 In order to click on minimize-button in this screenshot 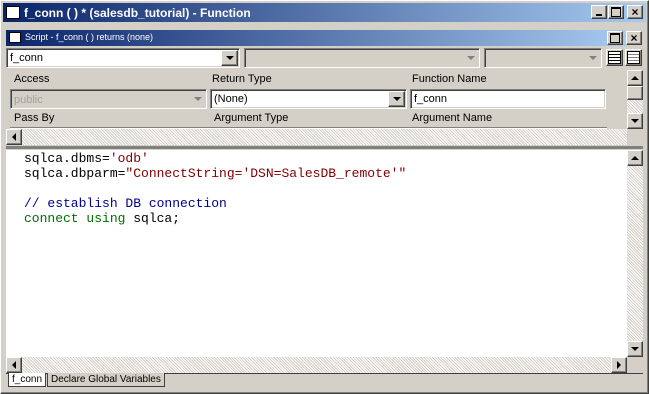, I will do `click(599, 12)`.